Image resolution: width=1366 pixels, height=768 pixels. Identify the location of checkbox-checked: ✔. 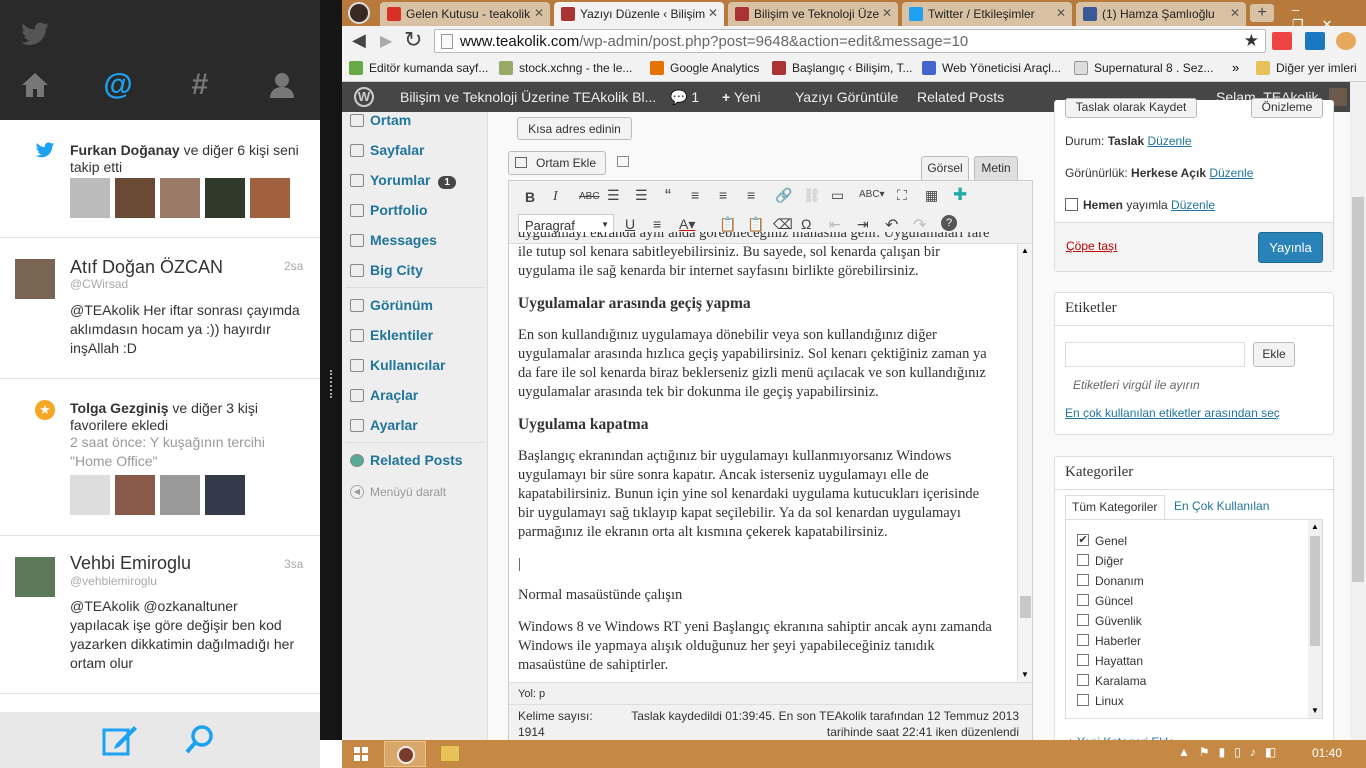
(1083, 540).